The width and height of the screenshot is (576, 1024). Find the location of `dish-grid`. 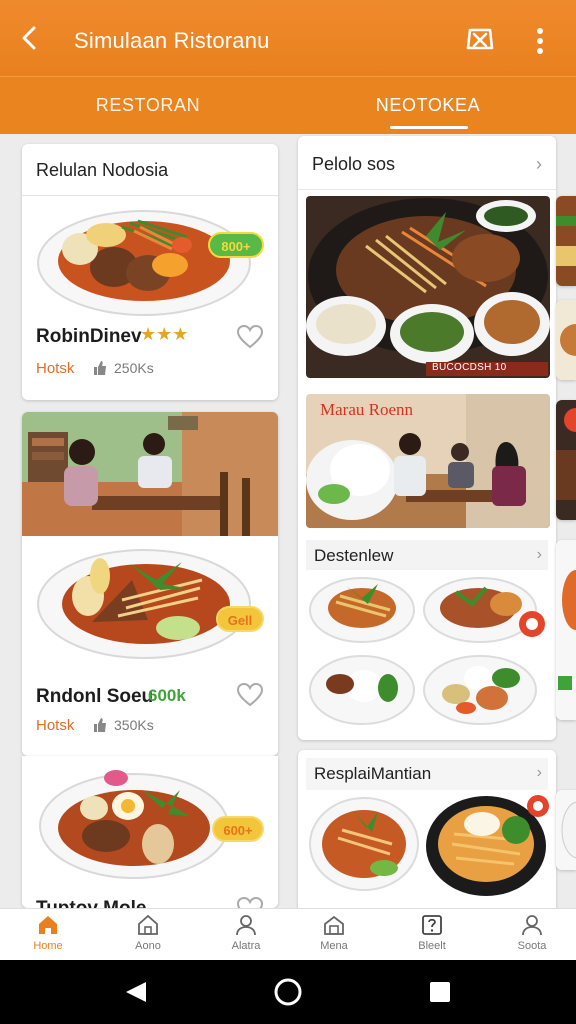

dish-grid is located at coordinates (428, 652).